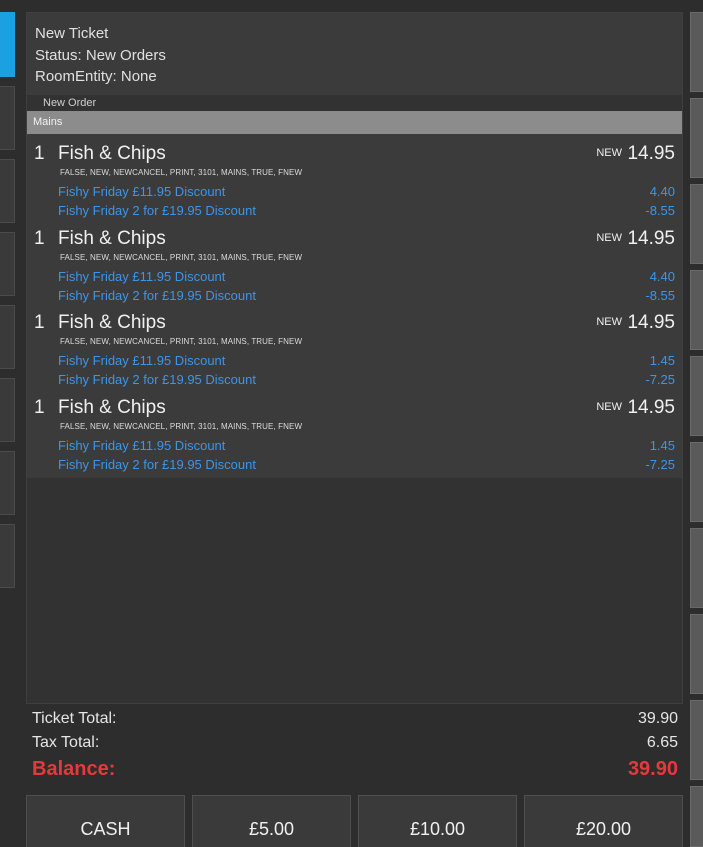 The image size is (703, 847). What do you see at coordinates (74, 769) in the screenshot?
I see `balance-label: Balance:` at bounding box center [74, 769].